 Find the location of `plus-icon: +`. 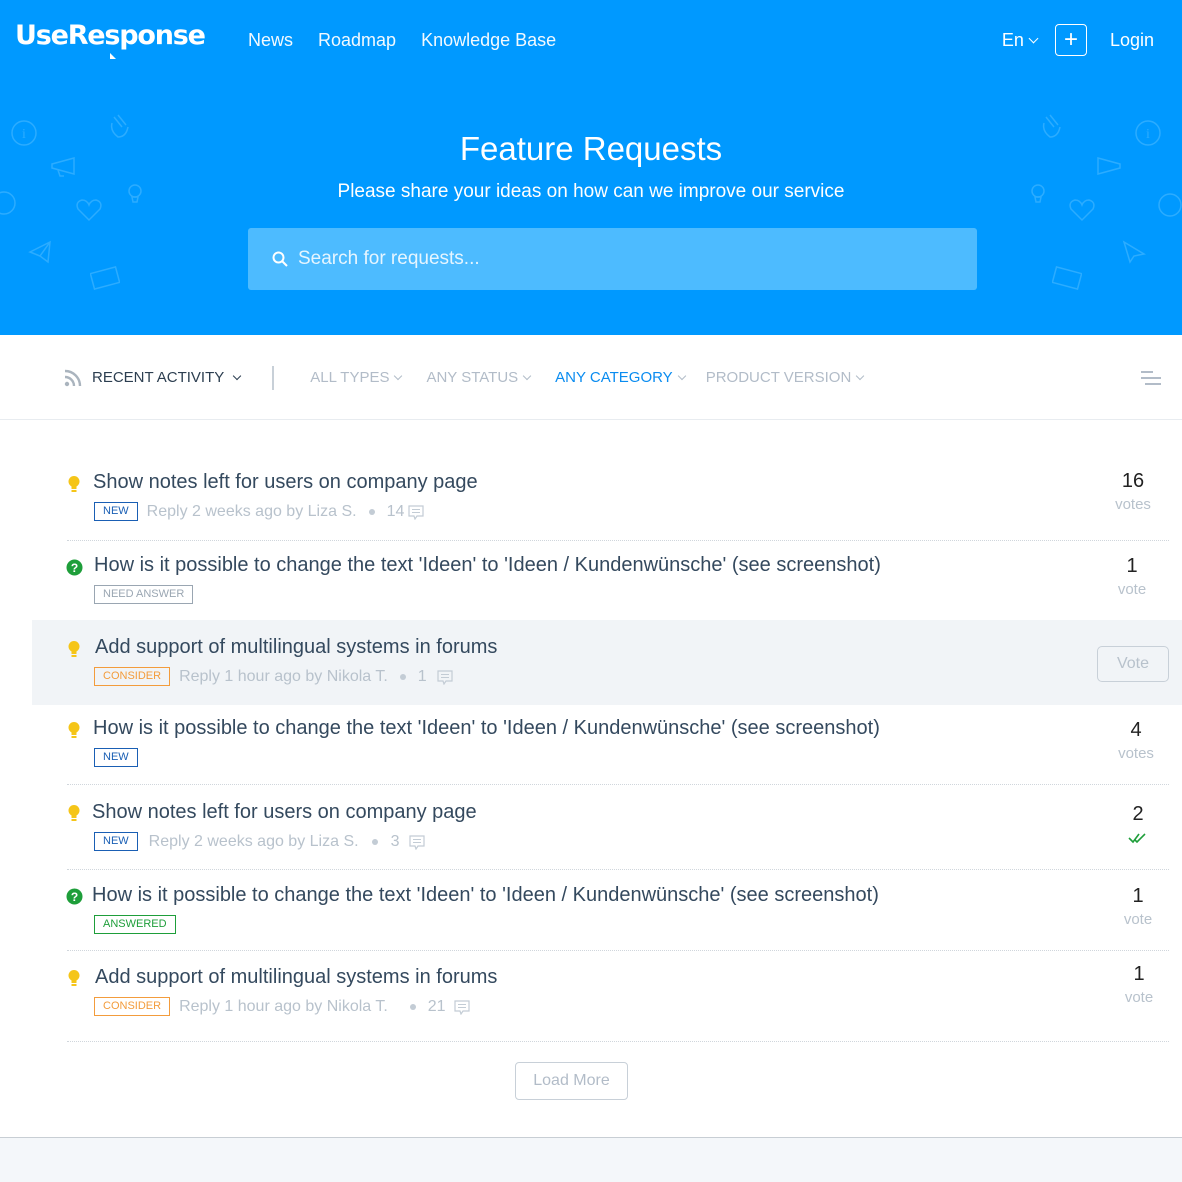

plus-icon: + is located at coordinates (1070, 39).